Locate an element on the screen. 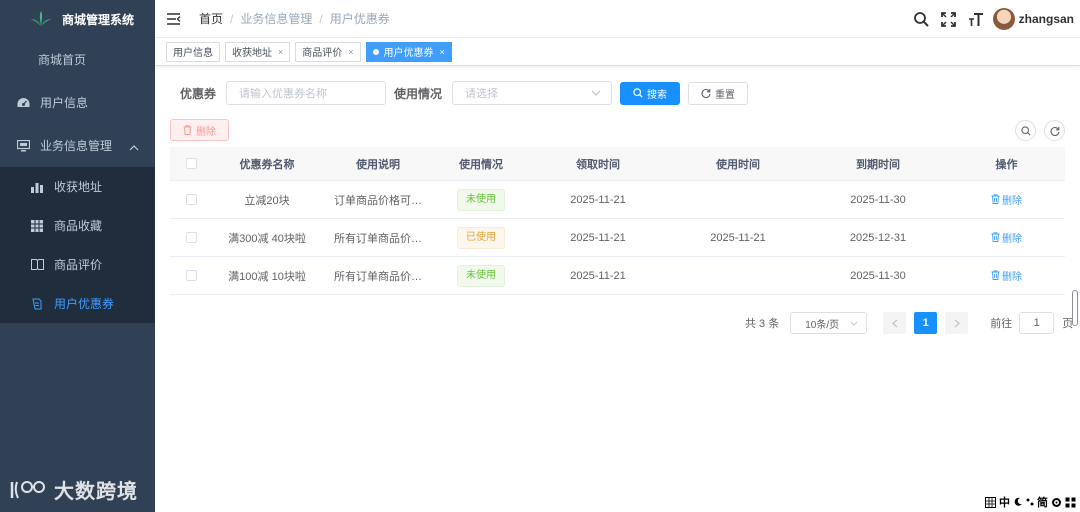 The width and height of the screenshot is (1080, 512). page-number-current: 1 is located at coordinates (926, 323).